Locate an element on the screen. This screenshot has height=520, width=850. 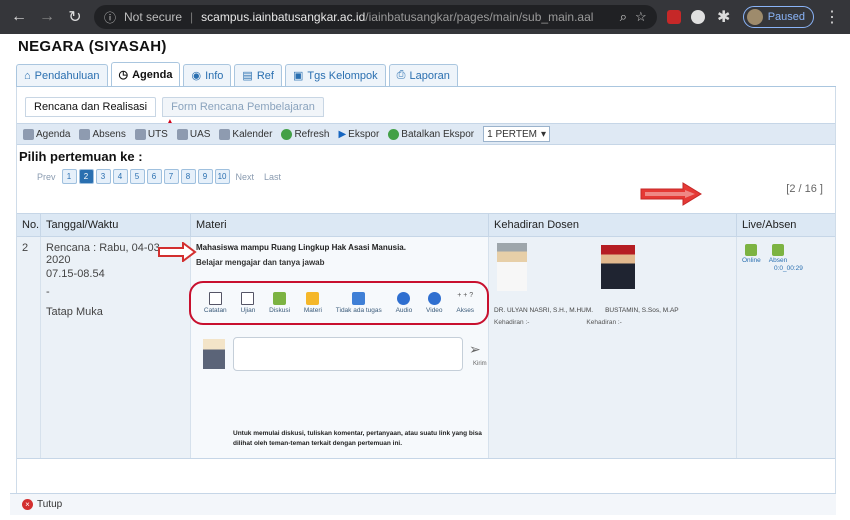
close-label: Tutup is located at coordinates (49, 504).